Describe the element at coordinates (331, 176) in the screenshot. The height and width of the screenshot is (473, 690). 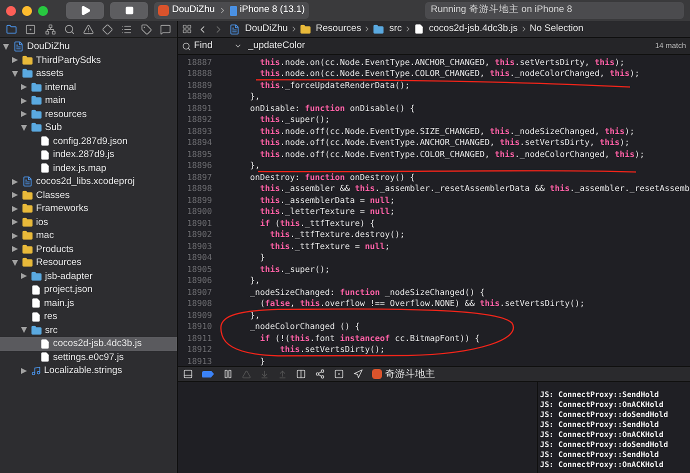
I see `code-line: onDestroy: function onDestroy() {` at that location.